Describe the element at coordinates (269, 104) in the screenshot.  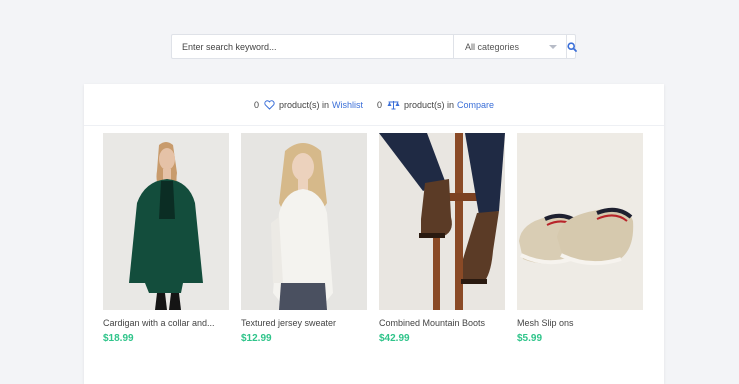
I see `heart-icon` at that location.